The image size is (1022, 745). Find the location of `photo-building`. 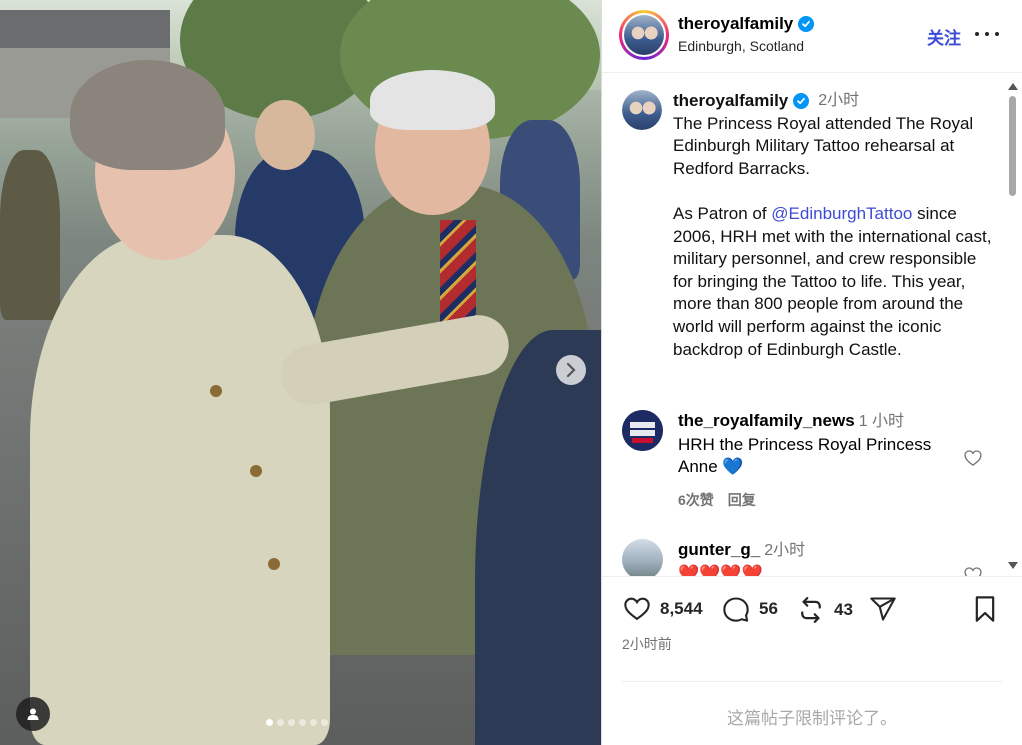

photo-building is located at coordinates (85, 30).